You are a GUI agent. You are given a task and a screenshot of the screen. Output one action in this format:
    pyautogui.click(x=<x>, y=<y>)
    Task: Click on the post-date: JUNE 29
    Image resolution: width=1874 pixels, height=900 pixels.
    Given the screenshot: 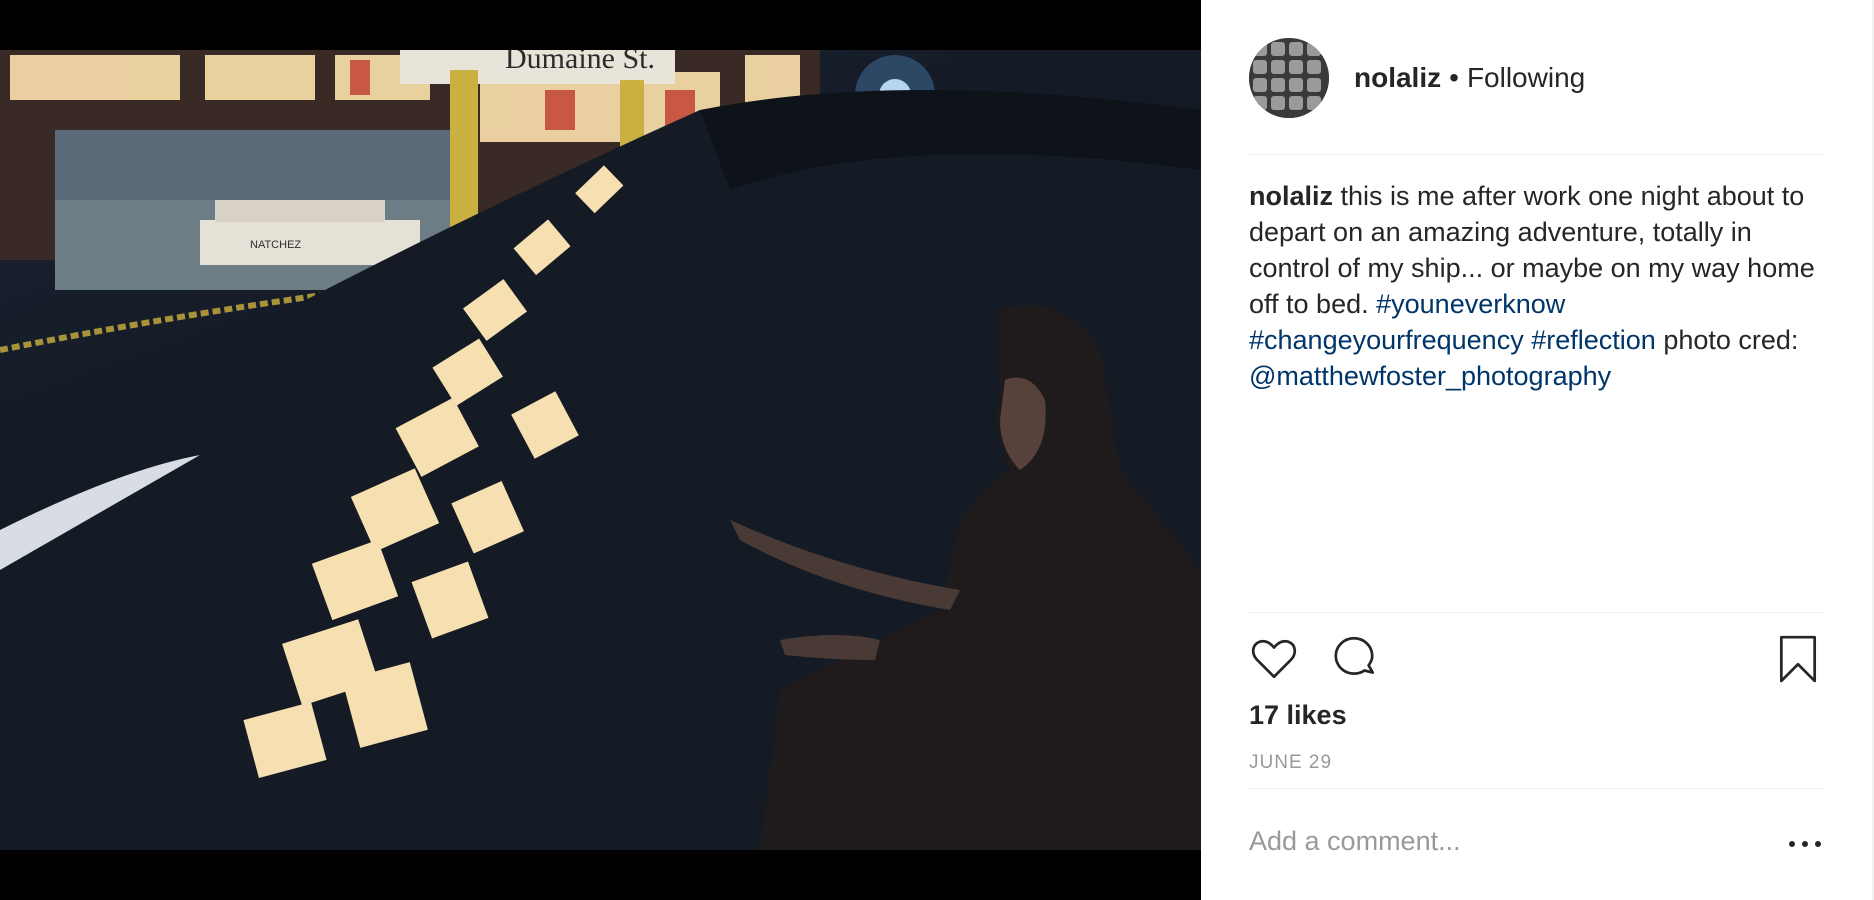 What is the action you would take?
    pyautogui.click(x=1290, y=763)
    